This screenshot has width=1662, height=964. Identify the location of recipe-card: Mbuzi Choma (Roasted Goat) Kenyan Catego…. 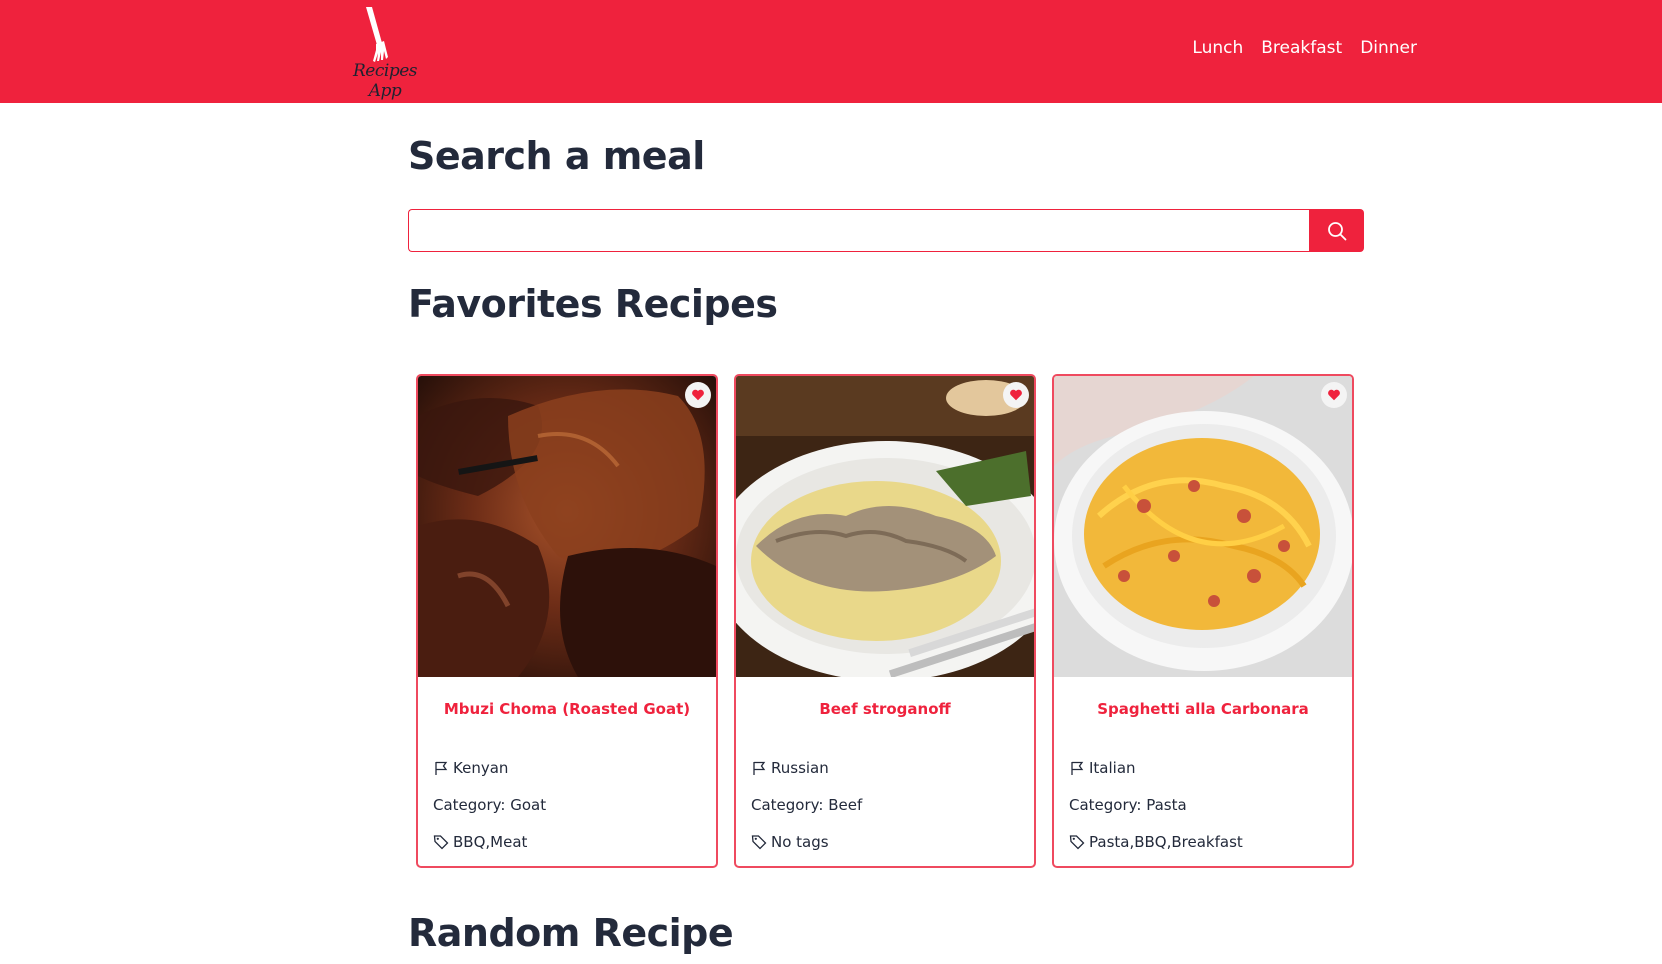
(567, 621).